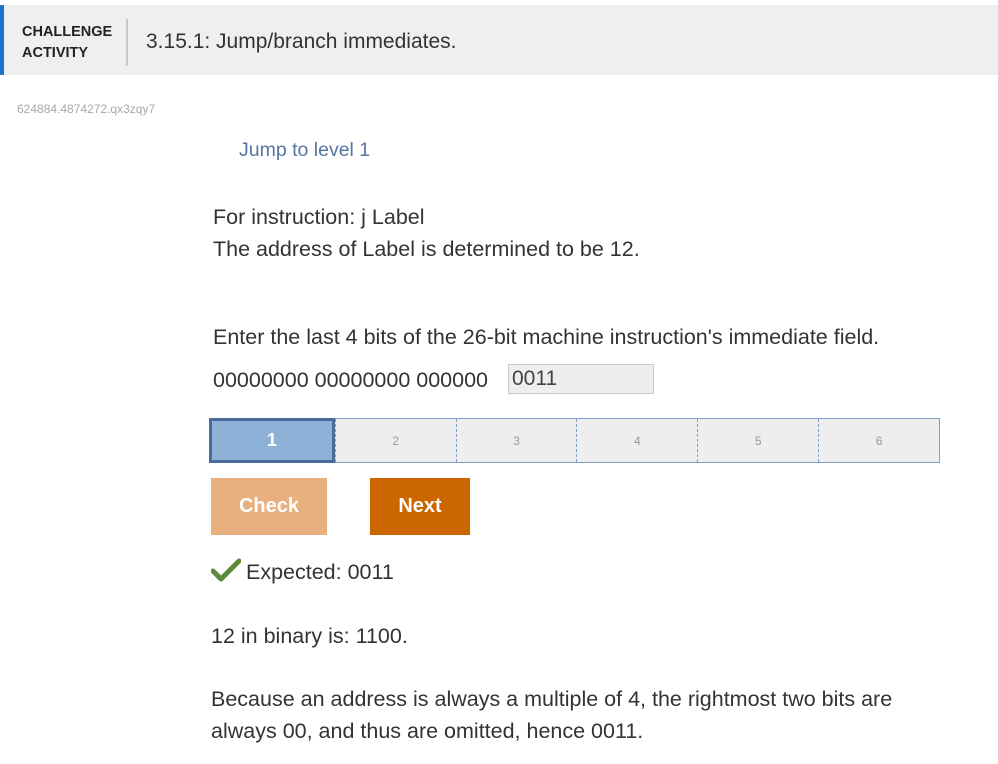 This screenshot has height=764, width=998. What do you see at coordinates (581, 379) in the screenshot?
I see `answer-input` at bounding box center [581, 379].